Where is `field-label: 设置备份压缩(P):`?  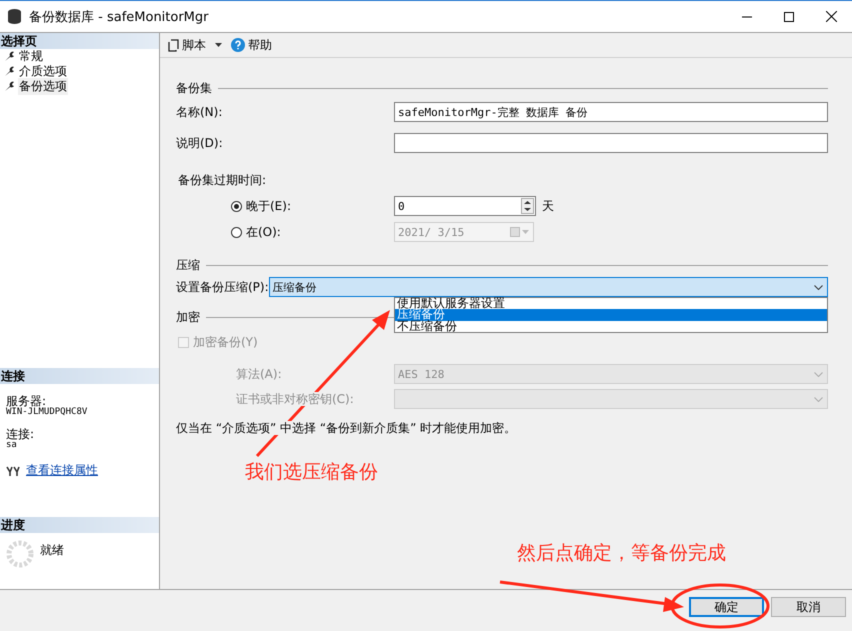
field-label: 设置备份压缩(P): is located at coordinates (222, 287).